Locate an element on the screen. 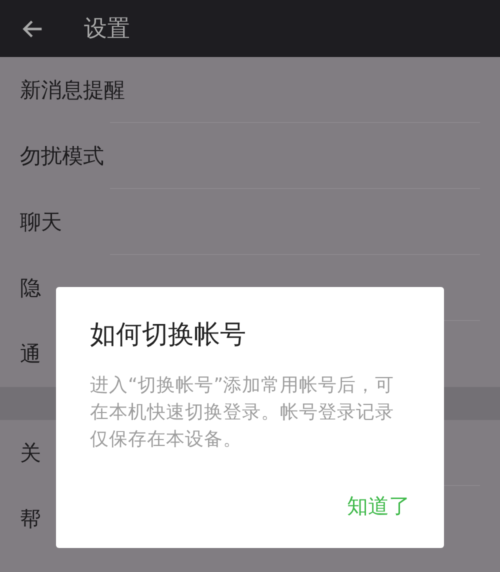 The width and height of the screenshot is (500, 572). settings-item: 帮 is located at coordinates (30, 519).